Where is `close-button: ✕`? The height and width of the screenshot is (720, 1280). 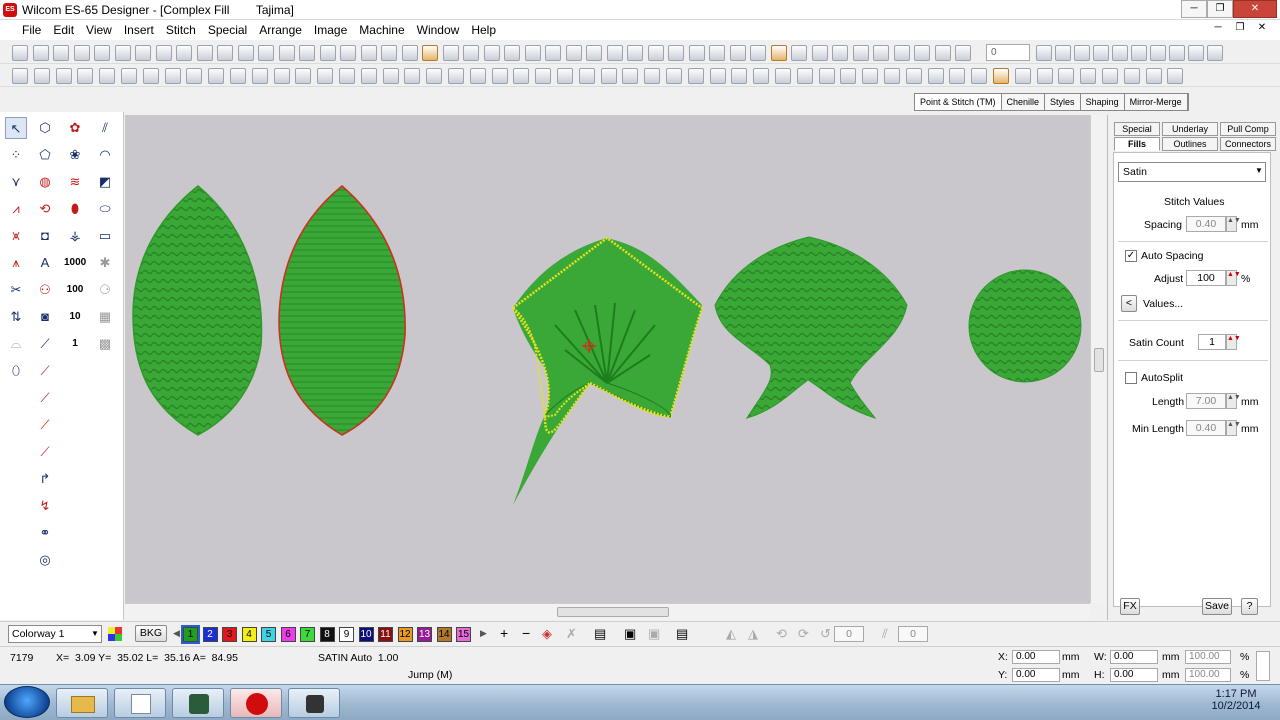
close-button: ✕ is located at coordinates (1255, 9).